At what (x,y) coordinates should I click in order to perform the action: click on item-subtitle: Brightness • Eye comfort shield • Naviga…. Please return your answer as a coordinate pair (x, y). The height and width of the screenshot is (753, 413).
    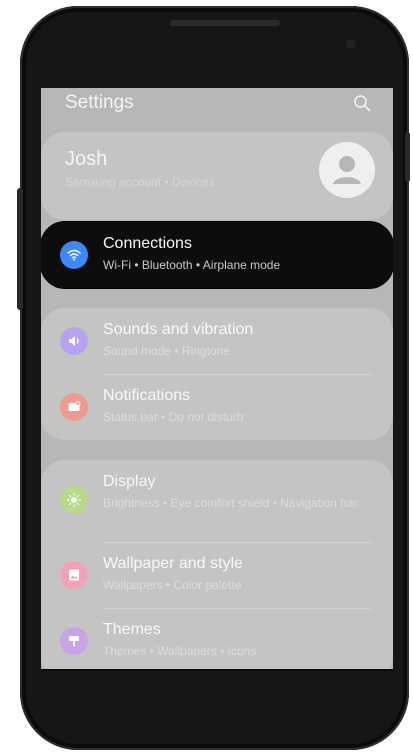
    Looking at the image, I should click on (230, 503).